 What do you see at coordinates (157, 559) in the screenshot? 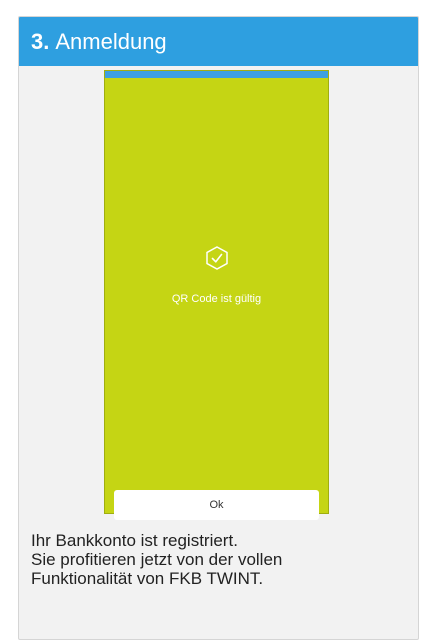
I see `description-line-2: Sie profitieren jetzt von der vollen` at bounding box center [157, 559].